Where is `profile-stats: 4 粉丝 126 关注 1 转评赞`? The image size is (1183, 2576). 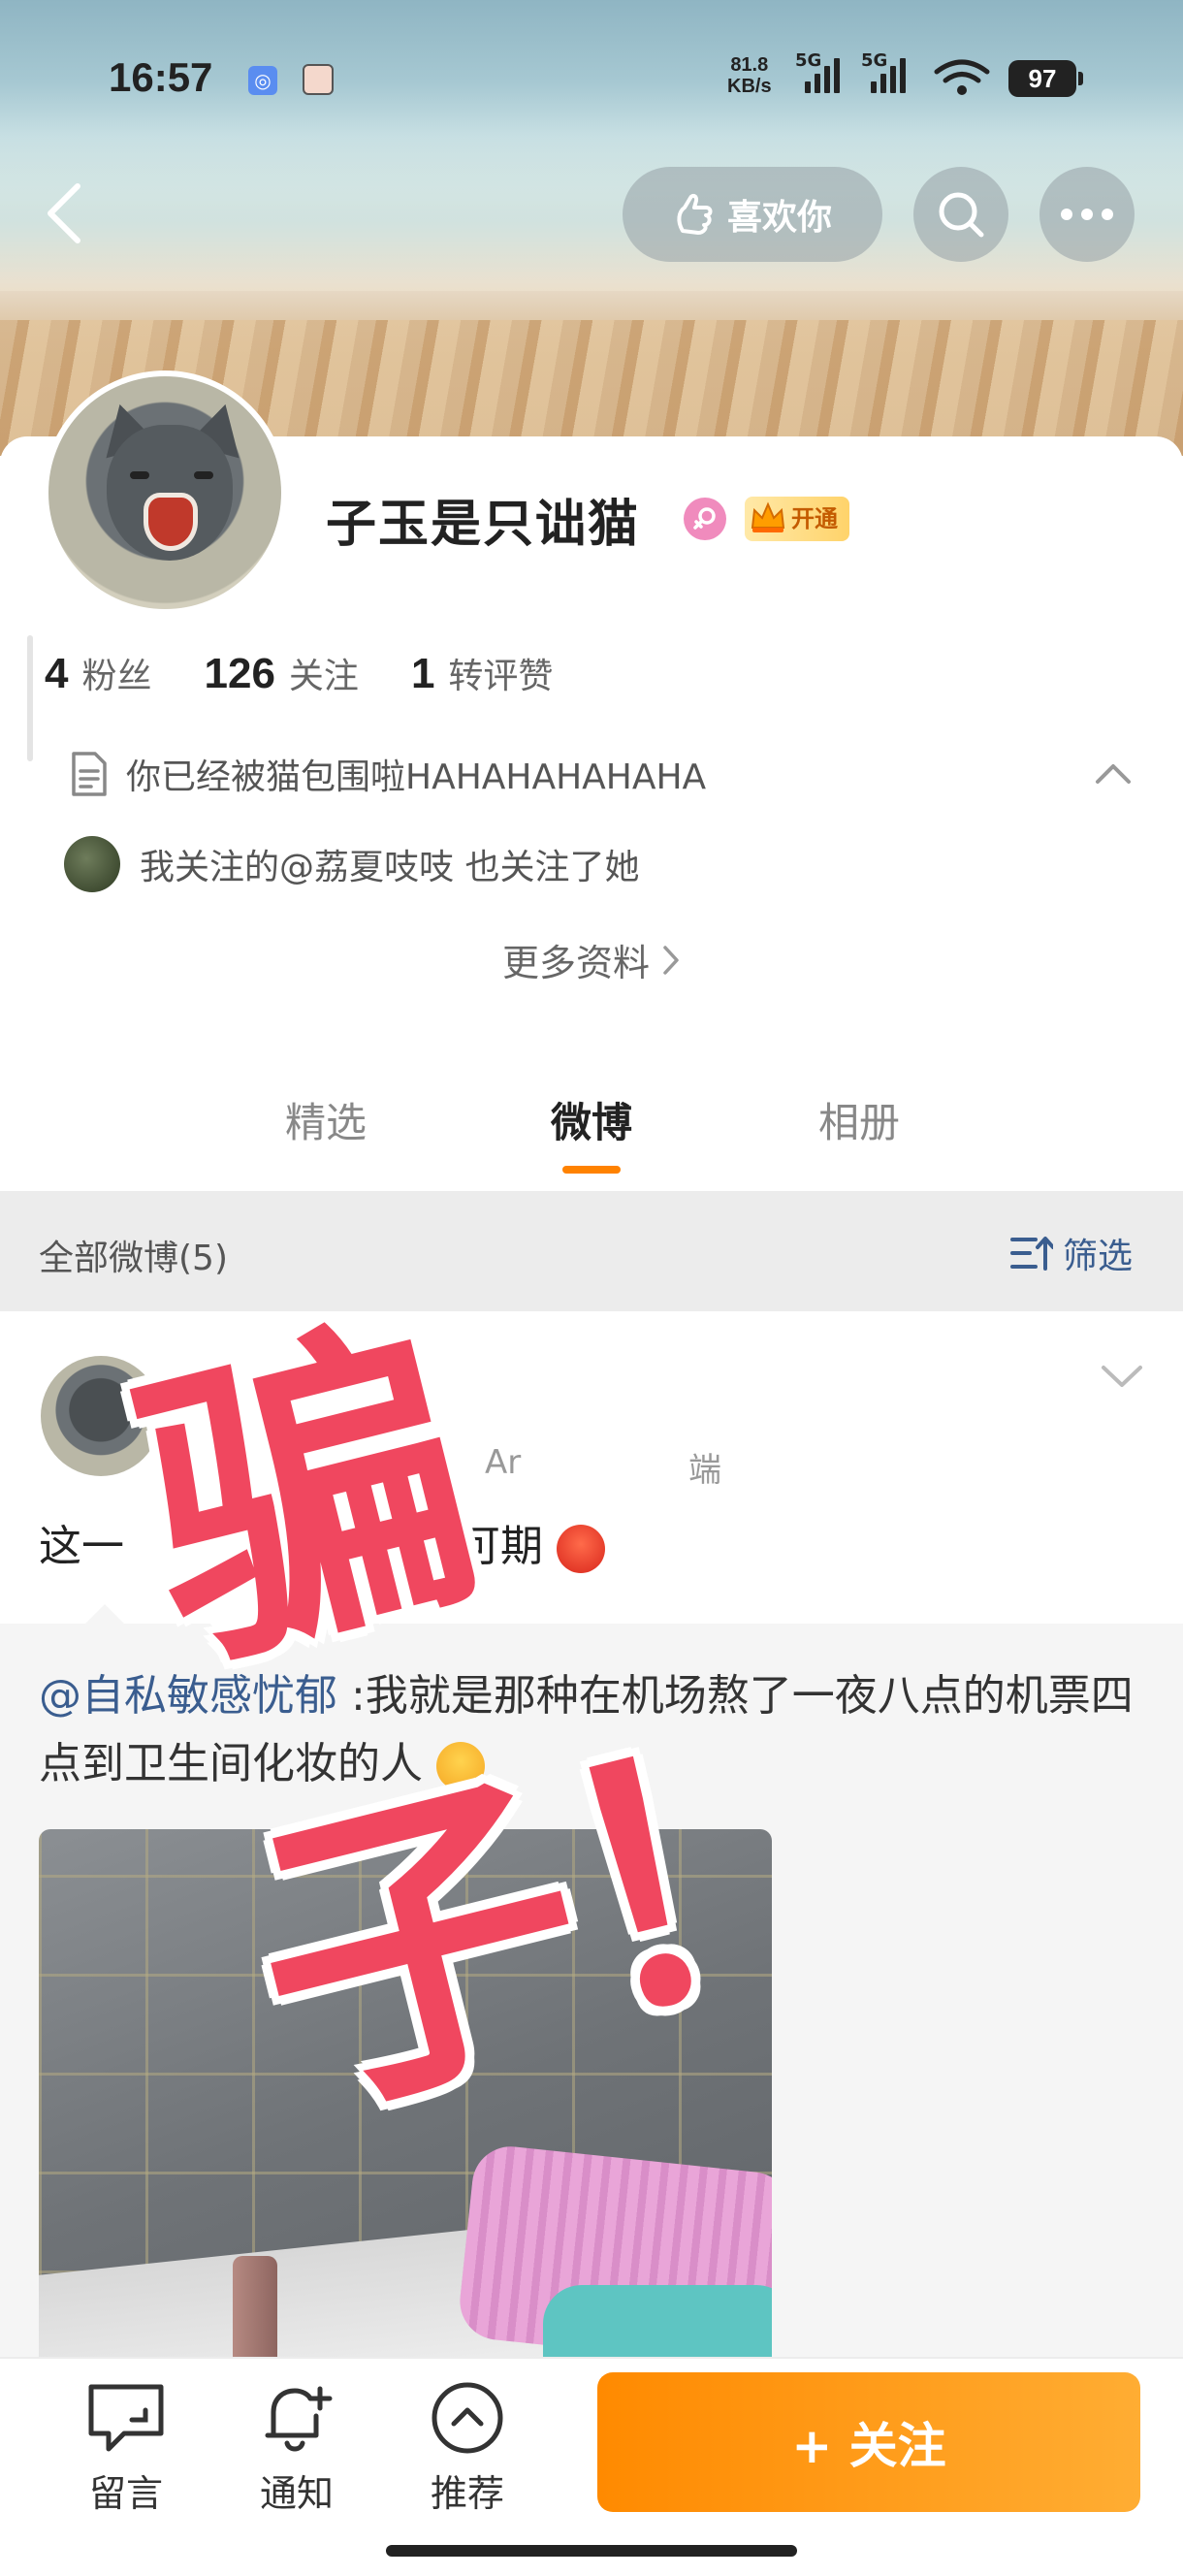
profile-stats: 4 粉丝 126 关注 1 转评赞 is located at coordinates (325, 673).